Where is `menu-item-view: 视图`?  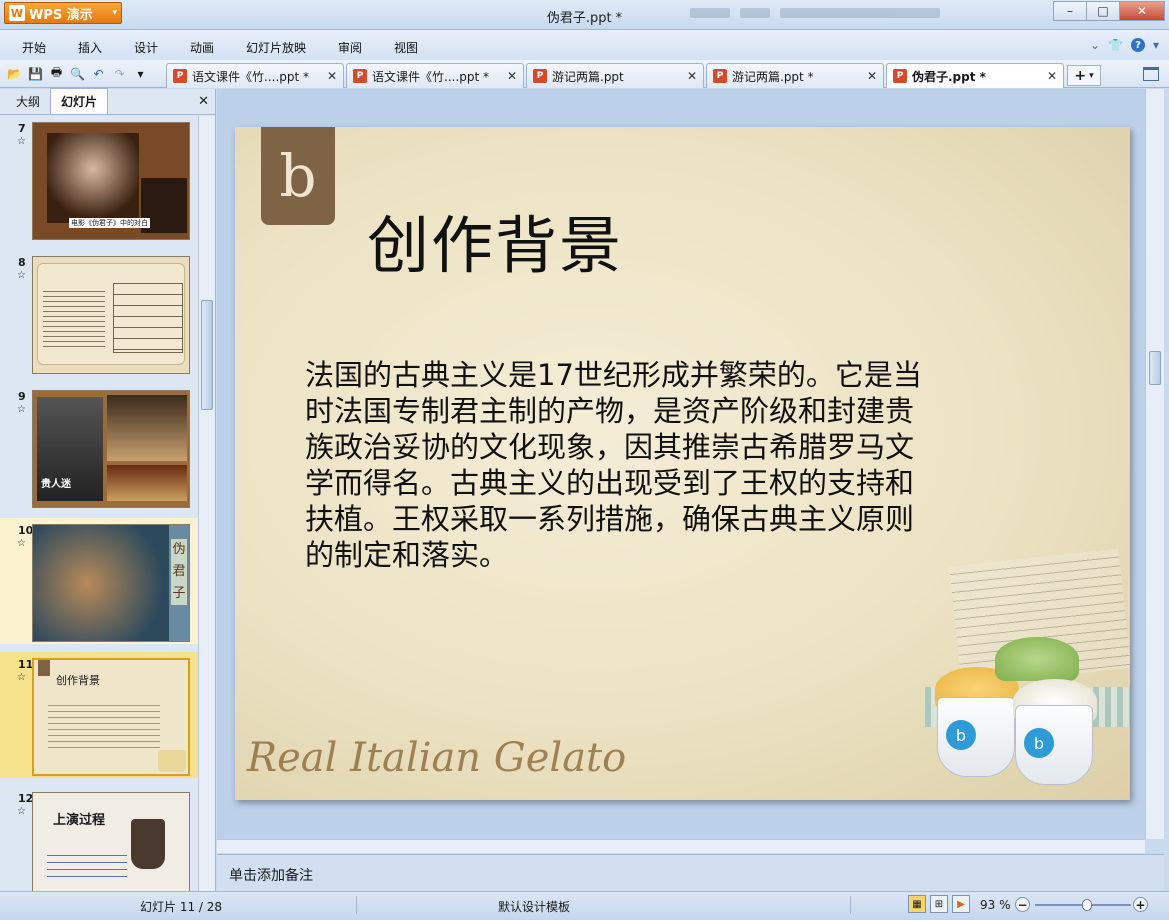
menu-item-view: 视图 is located at coordinates (406, 47).